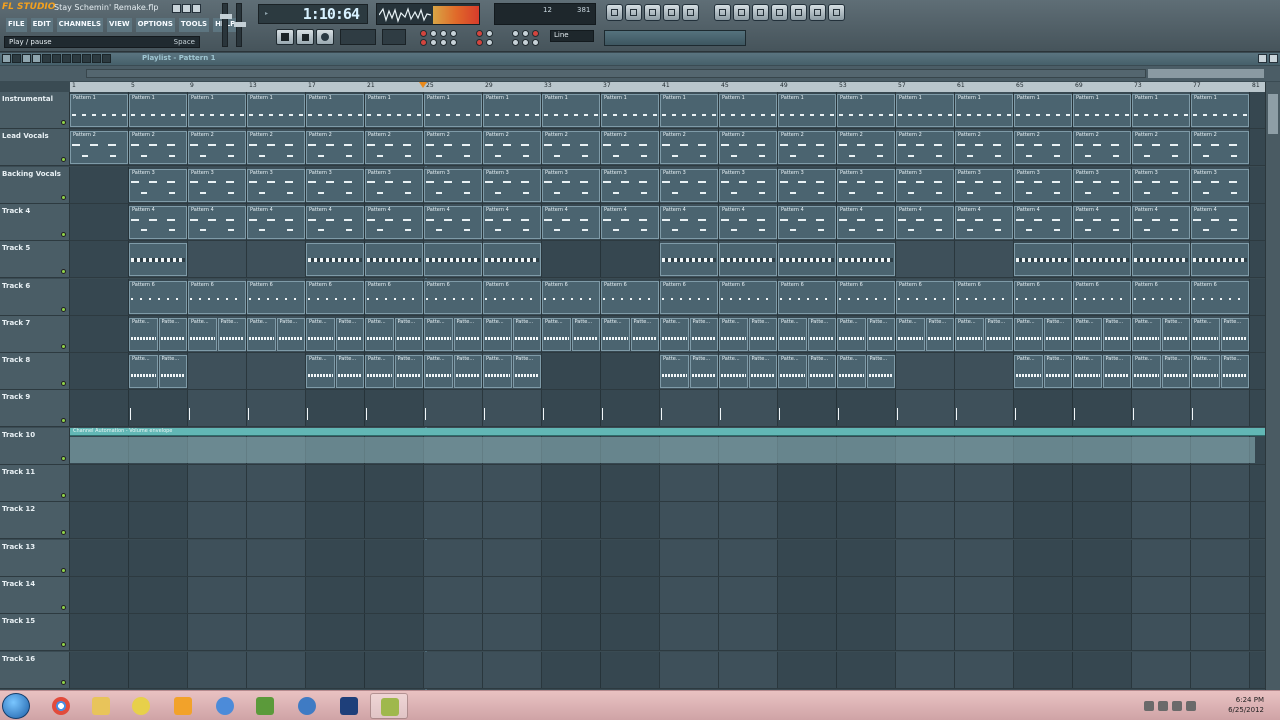 This screenshot has width=1280, height=720. I want to click on vertical-scrollbar, so click(1272, 386).